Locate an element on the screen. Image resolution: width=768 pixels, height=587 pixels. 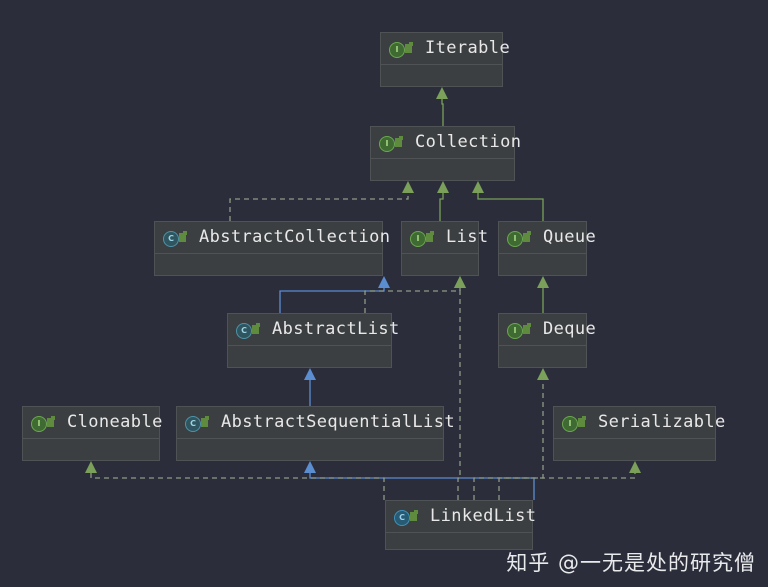
edge-list-to-collection is located at coordinates (441, 207).